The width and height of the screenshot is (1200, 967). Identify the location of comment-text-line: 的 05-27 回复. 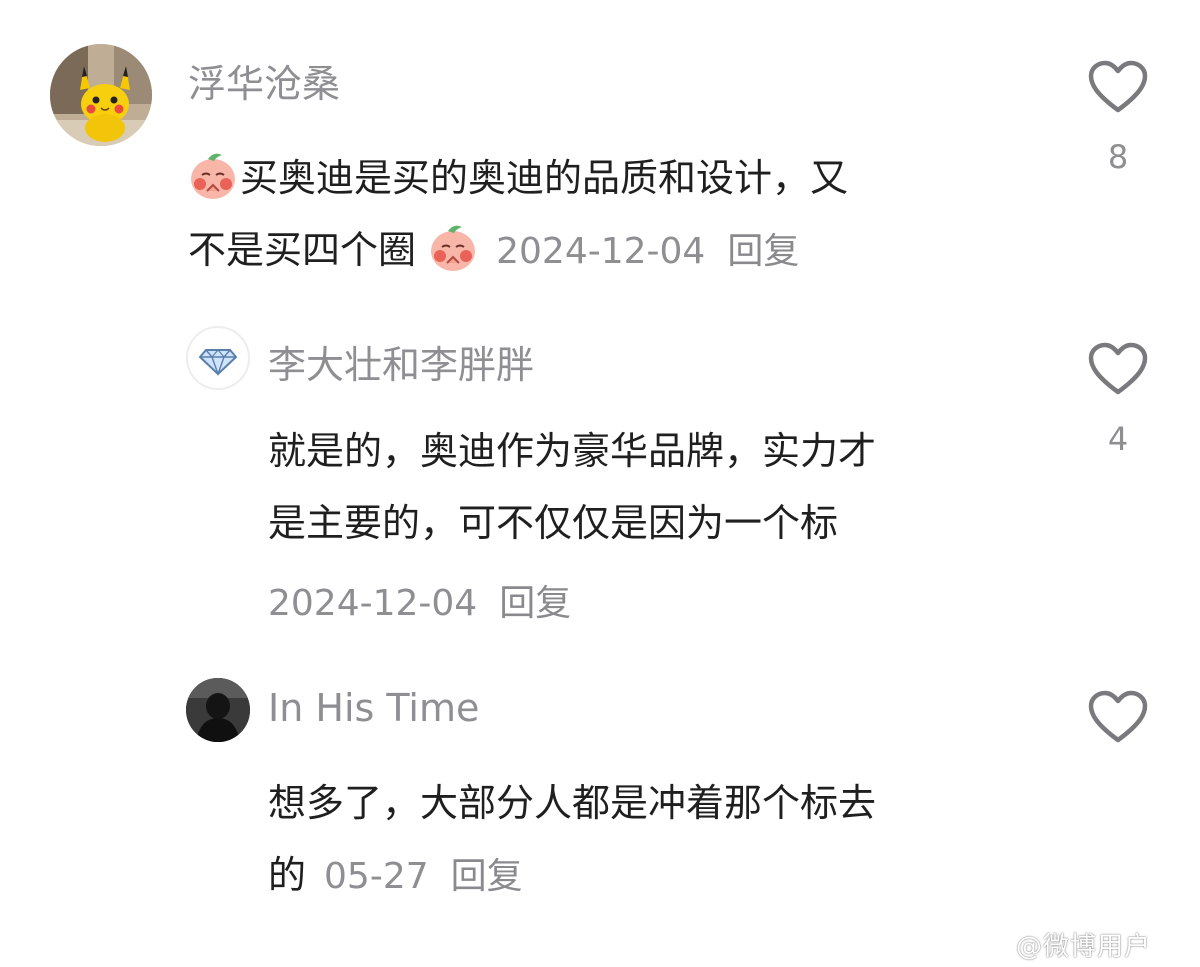
(668, 876).